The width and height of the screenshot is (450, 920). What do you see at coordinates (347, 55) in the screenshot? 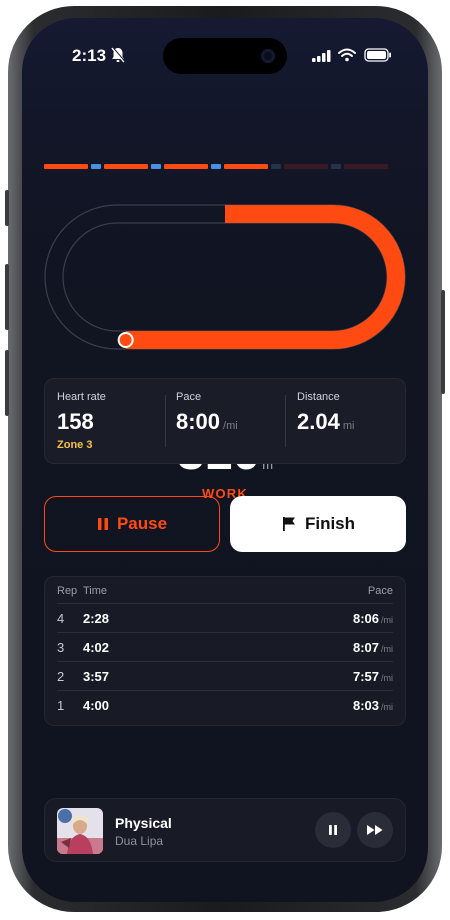
I see `wifi-icon` at bounding box center [347, 55].